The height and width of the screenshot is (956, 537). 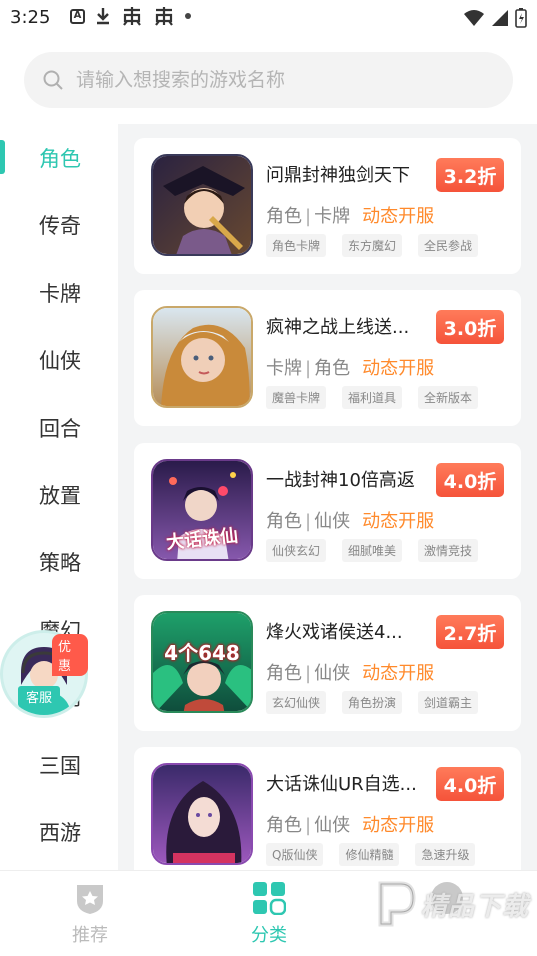 I want to click on search-icon, so click(x=53, y=80).